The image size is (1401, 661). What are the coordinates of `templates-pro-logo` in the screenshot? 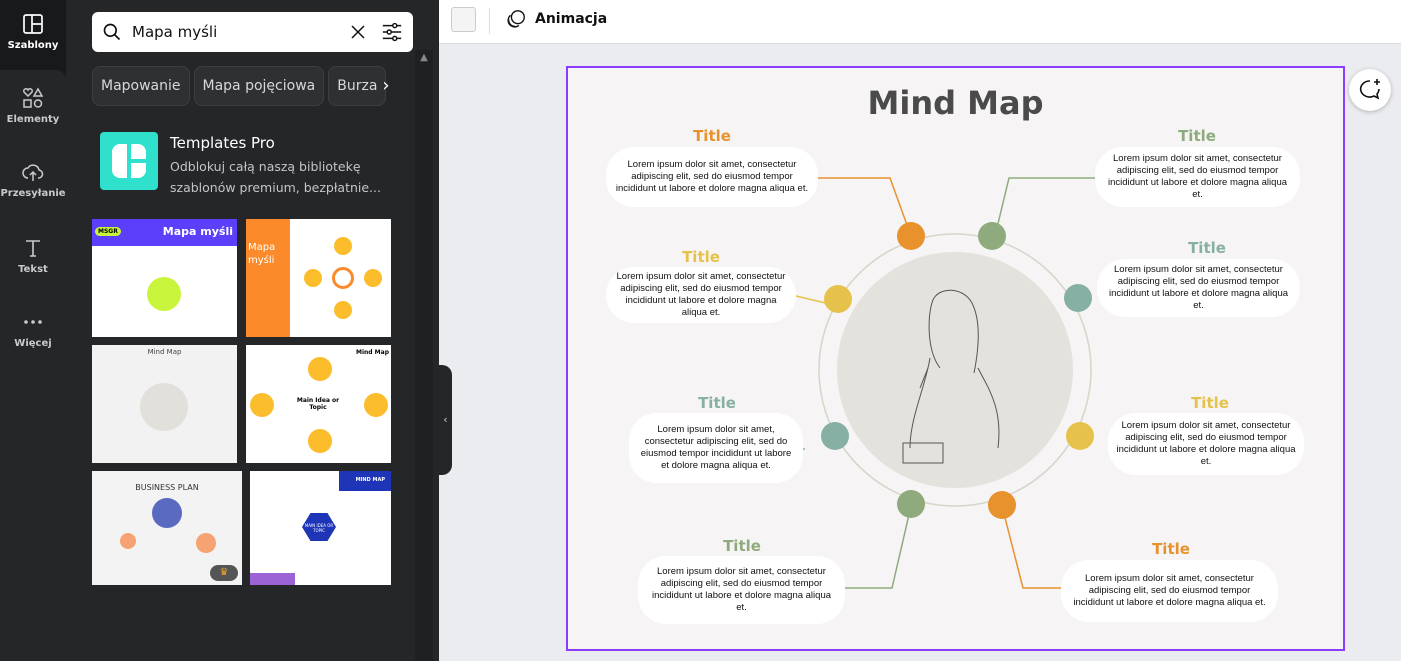 It's located at (129, 161).